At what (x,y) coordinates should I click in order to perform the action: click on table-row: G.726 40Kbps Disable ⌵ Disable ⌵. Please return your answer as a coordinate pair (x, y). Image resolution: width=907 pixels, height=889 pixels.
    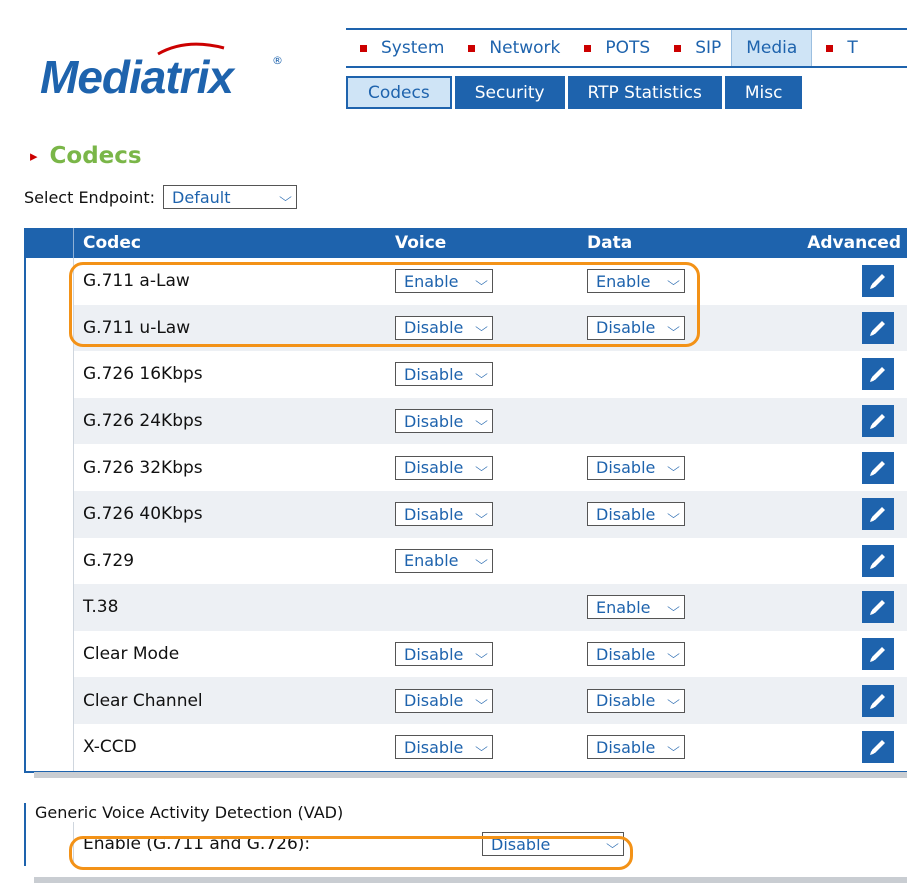
    Looking at the image, I should click on (466, 514).